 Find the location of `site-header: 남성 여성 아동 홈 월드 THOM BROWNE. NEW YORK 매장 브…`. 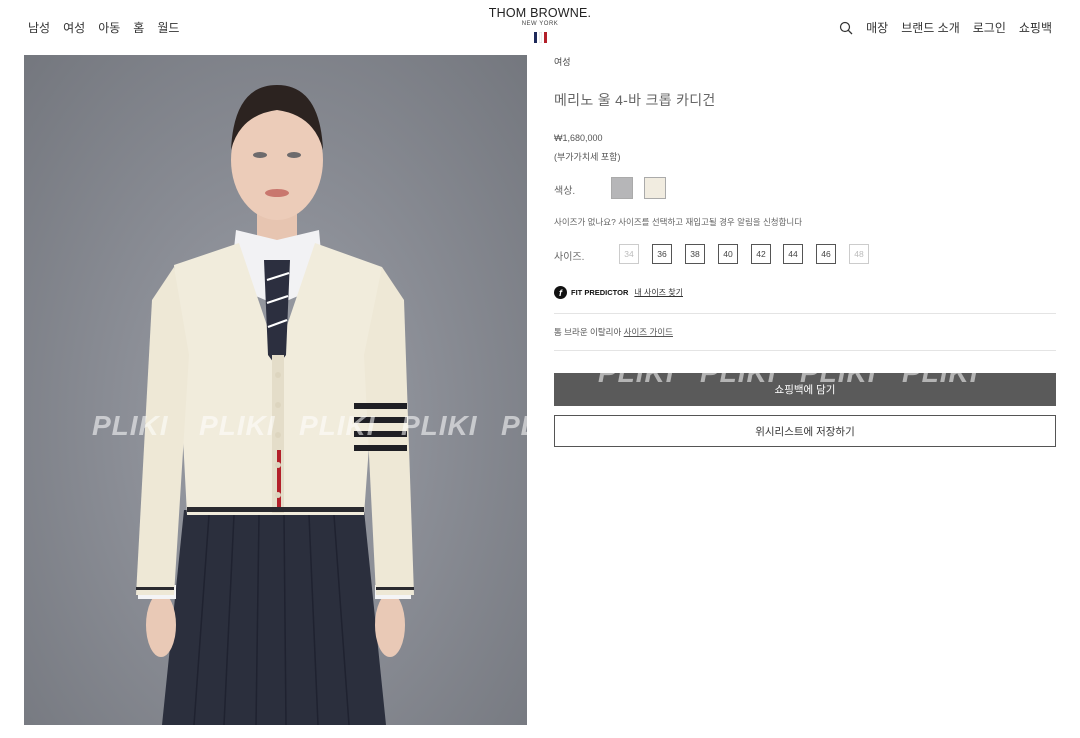

site-header: 남성 여성 아동 홈 월드 THOM BROWNE. NEW YORK 매장 브… is located at coordinates (540, 26).